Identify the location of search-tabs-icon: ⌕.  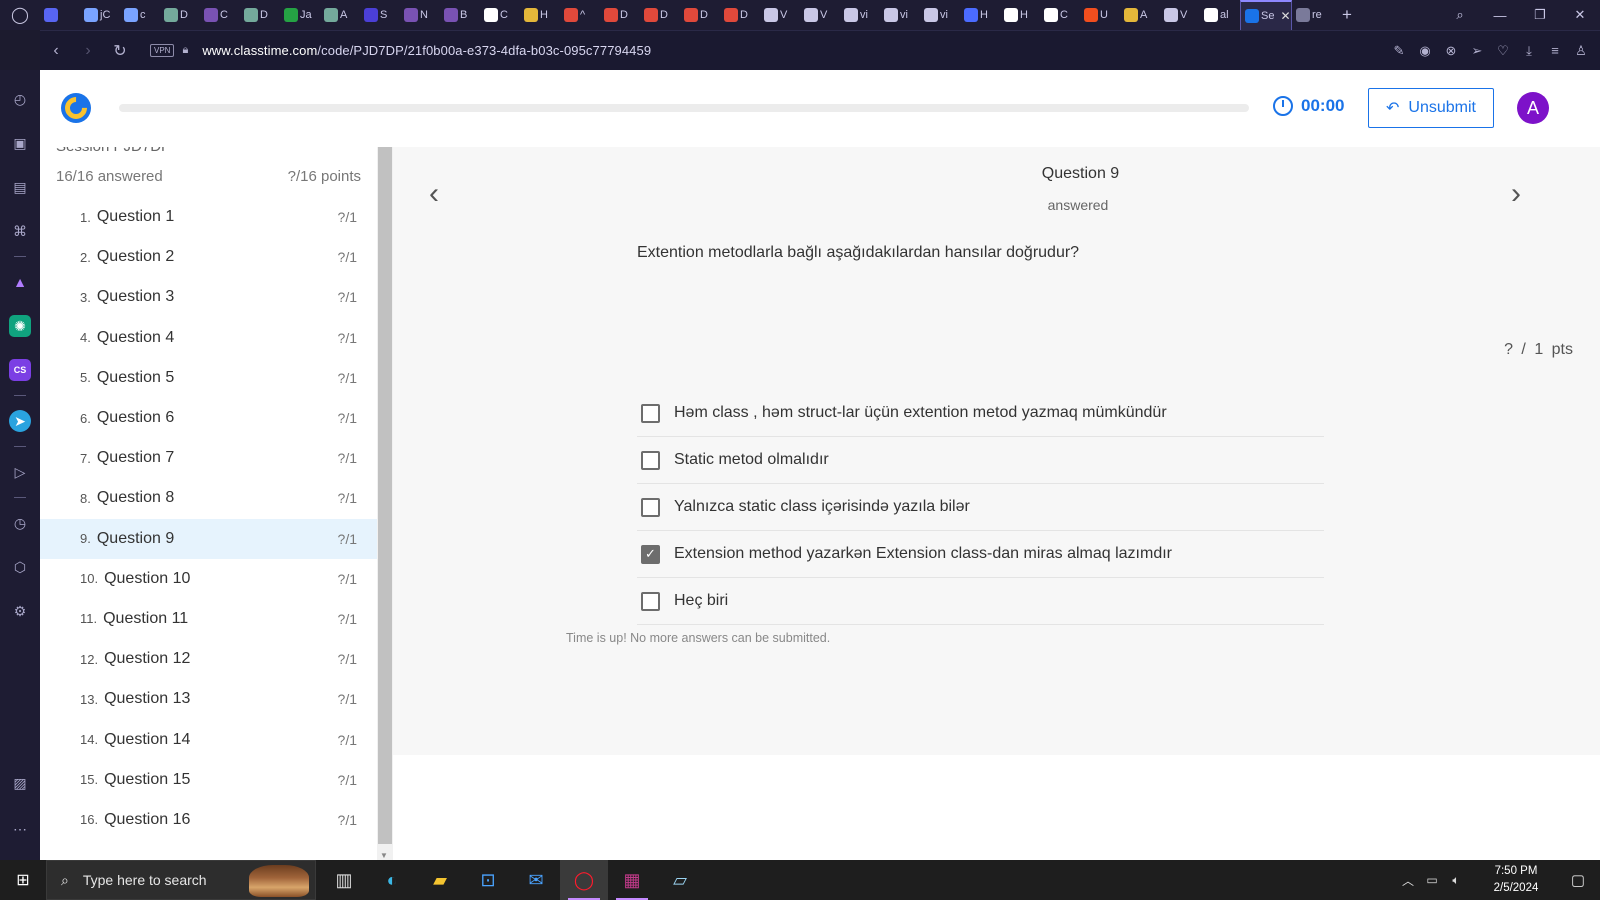
(1460, 15).